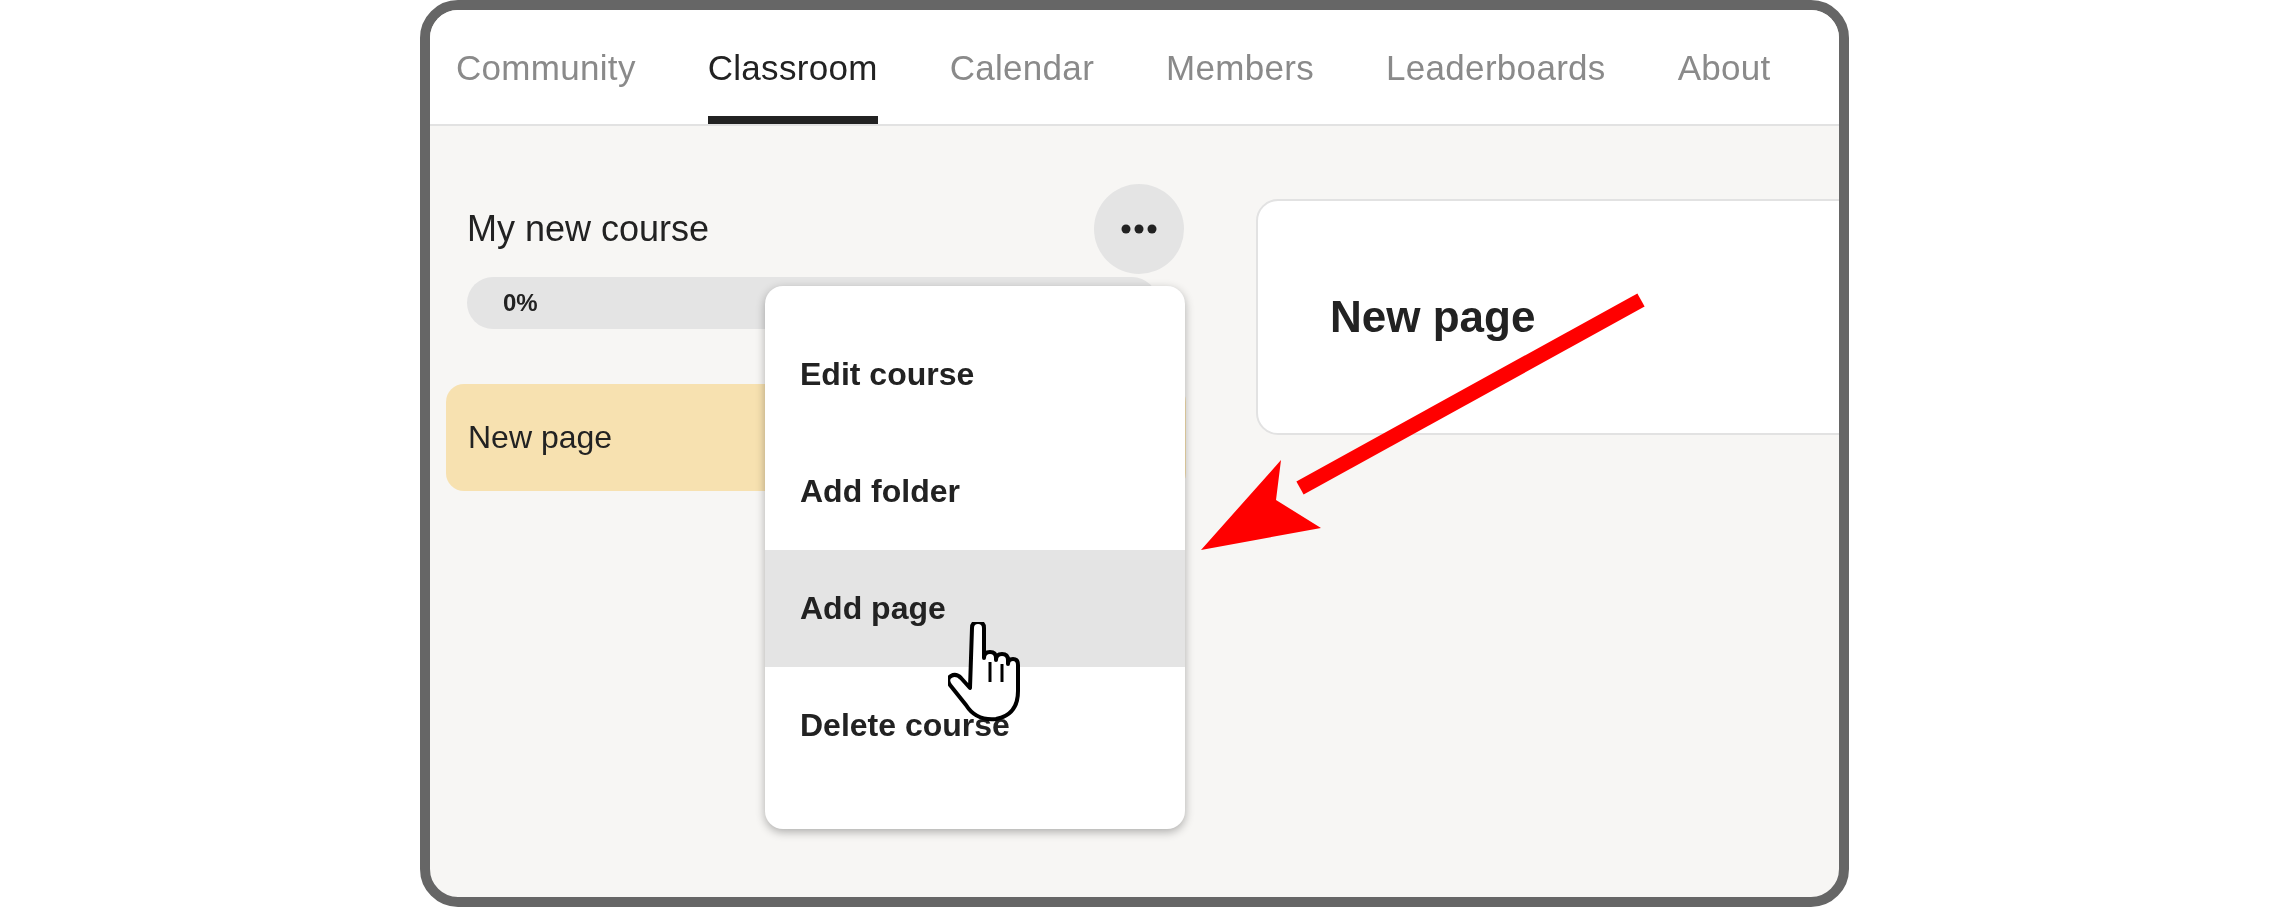 The width and height of the screenshot is (2269, 907). Describe the element at coordinates (588, 229) in the screenshot. I see `course-title: My new course` at that location.